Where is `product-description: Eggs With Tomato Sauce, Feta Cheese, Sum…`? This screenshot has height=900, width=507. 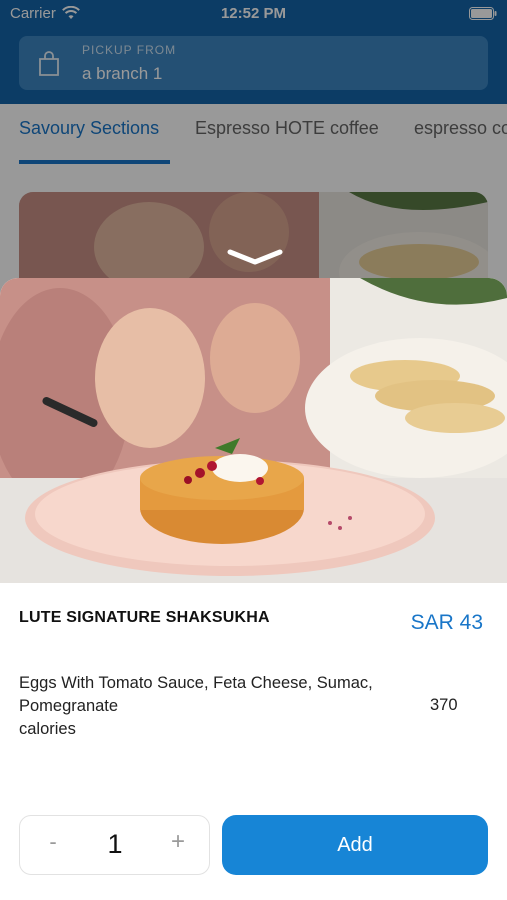
product-description: Eggs With Tomato Sauce, Feta Cheese, Sum… is located at coordinates (209, 706).